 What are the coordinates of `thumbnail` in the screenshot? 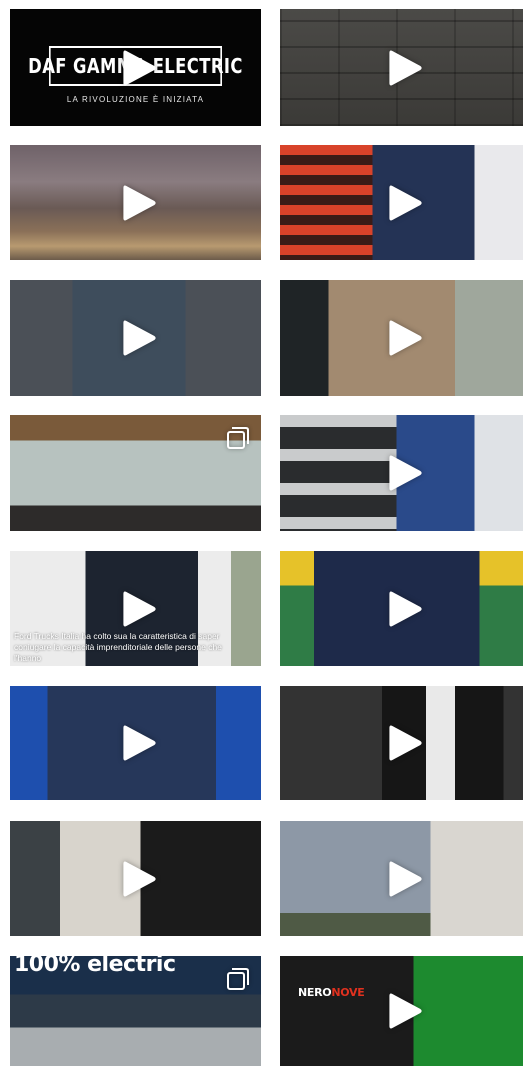 It's located at (135, 473).